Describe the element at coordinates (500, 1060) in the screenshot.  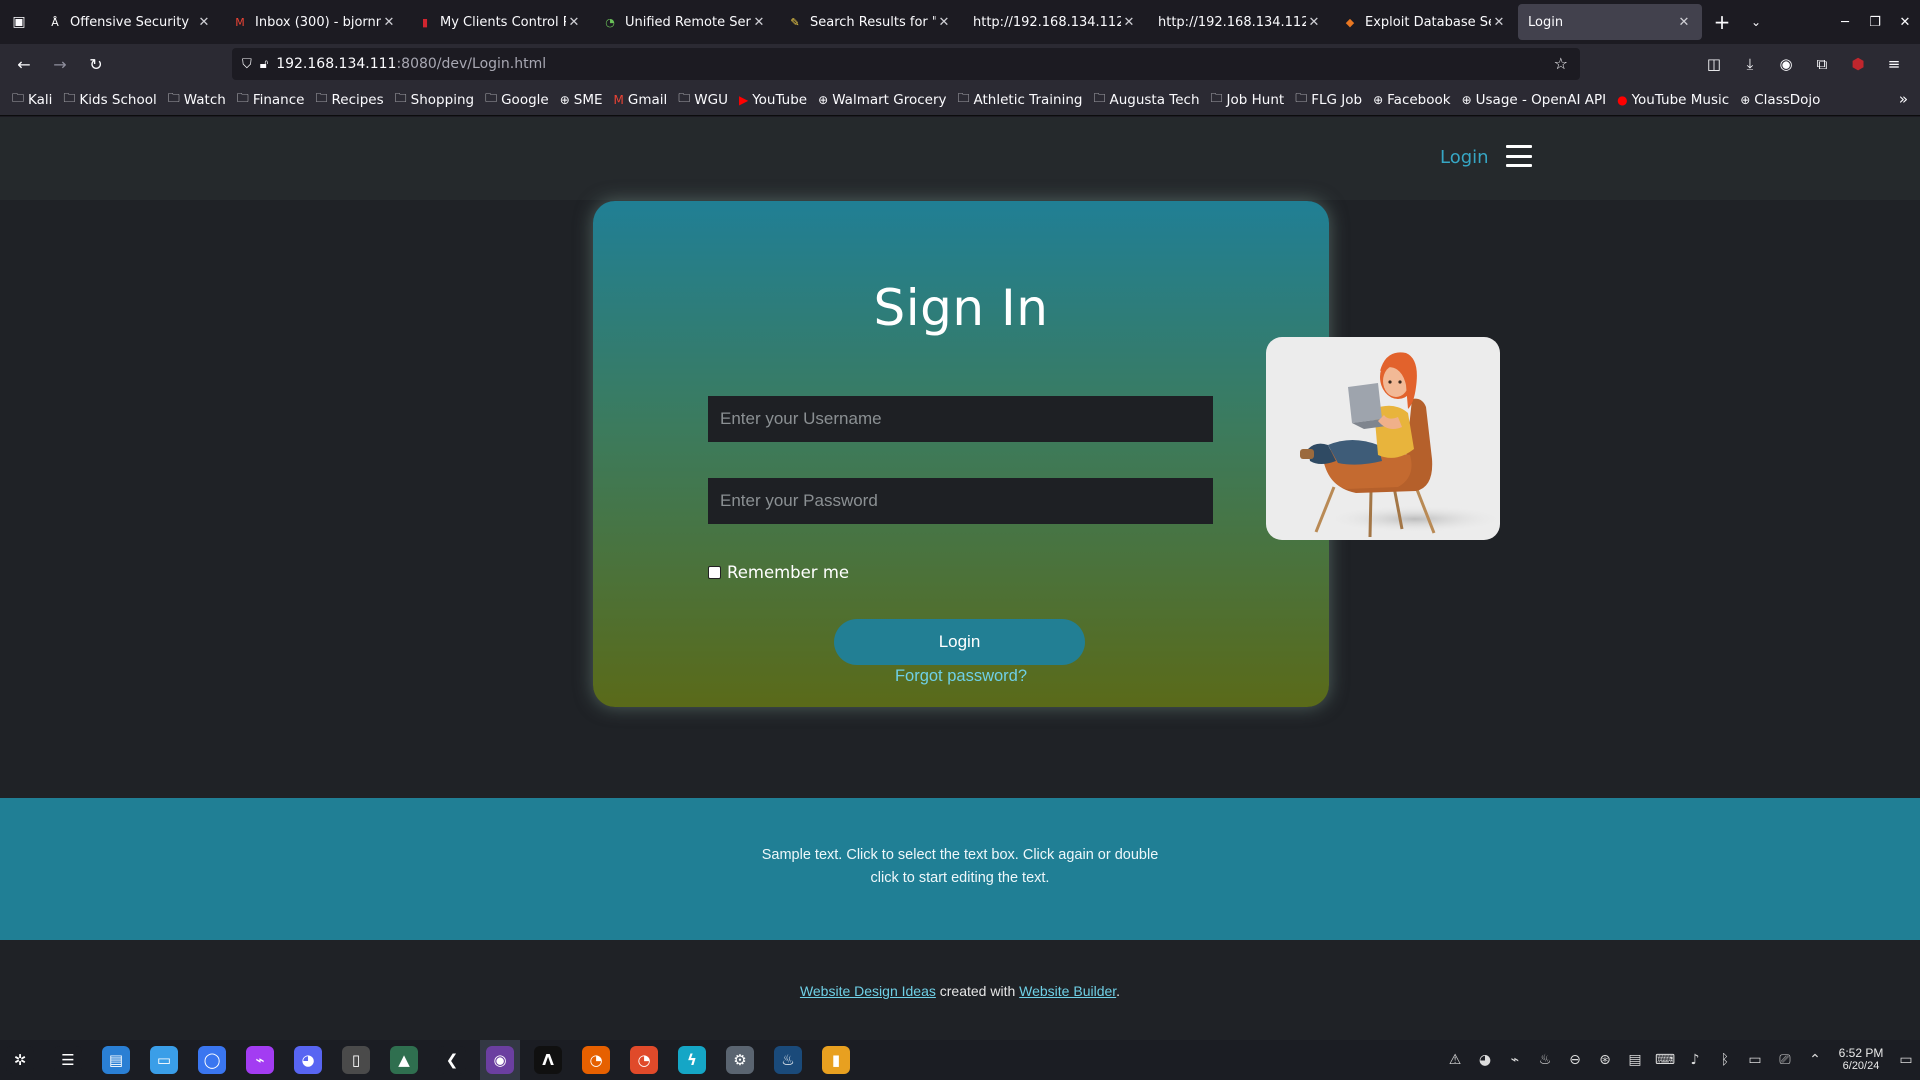
I see `tor-browser-icon: ◉` at that location.